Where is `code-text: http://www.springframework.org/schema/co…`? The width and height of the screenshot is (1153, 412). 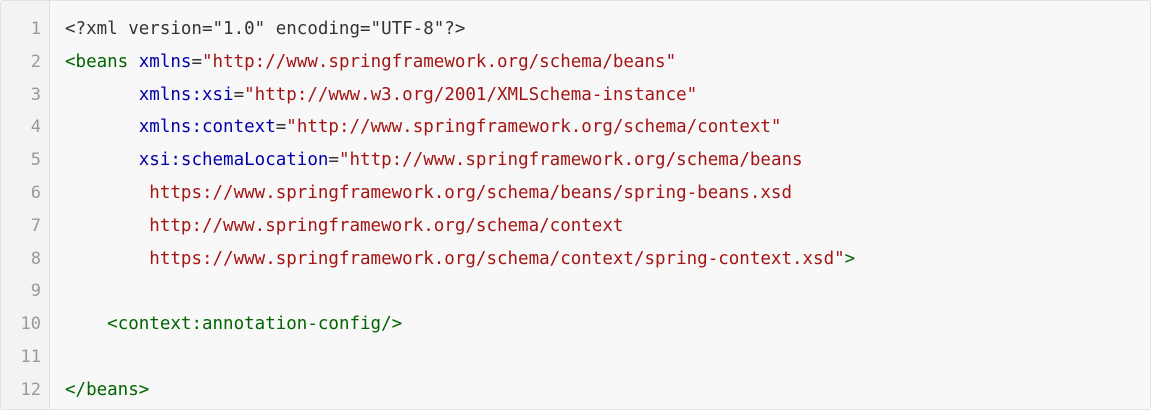 code-text: http://www.springframework.org/schema/co… is located at coordinates (344, 226).